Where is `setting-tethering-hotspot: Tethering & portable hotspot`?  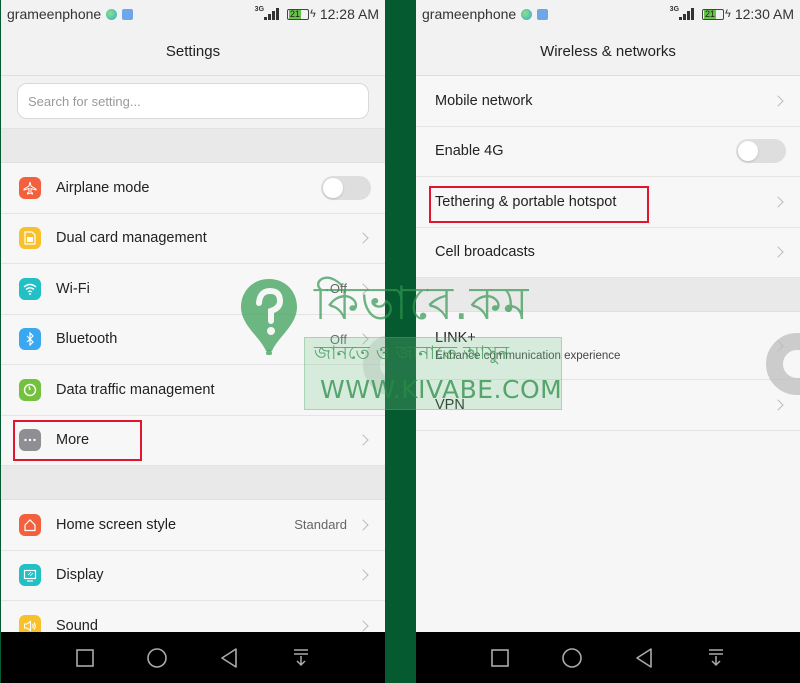
setting-tethering-hotspot: Tethering & portable hotspot is located at coordinates (608, 202).